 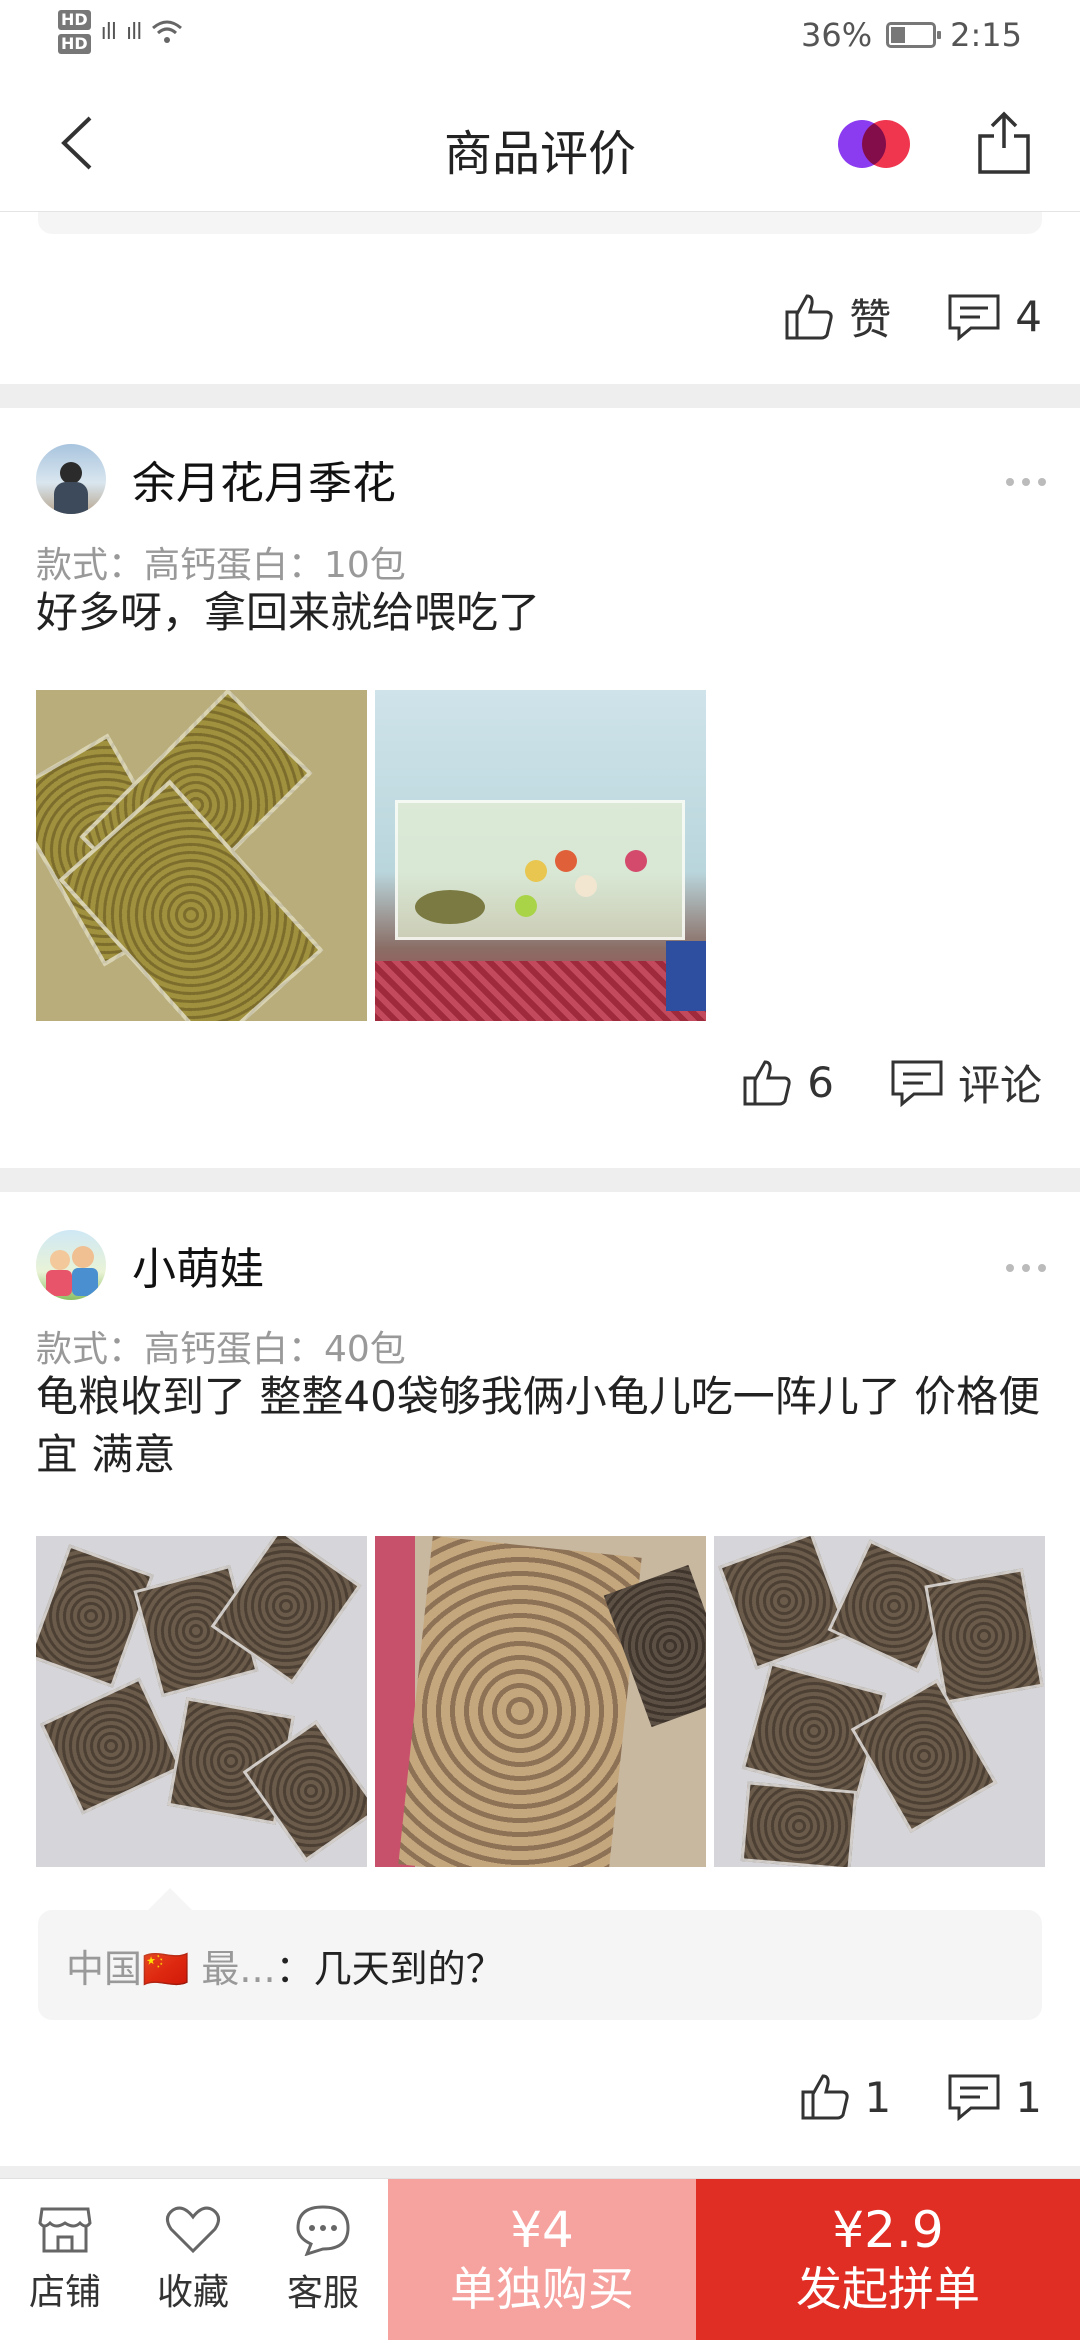 I want to click on reply-box, so click(x=540, y=223).